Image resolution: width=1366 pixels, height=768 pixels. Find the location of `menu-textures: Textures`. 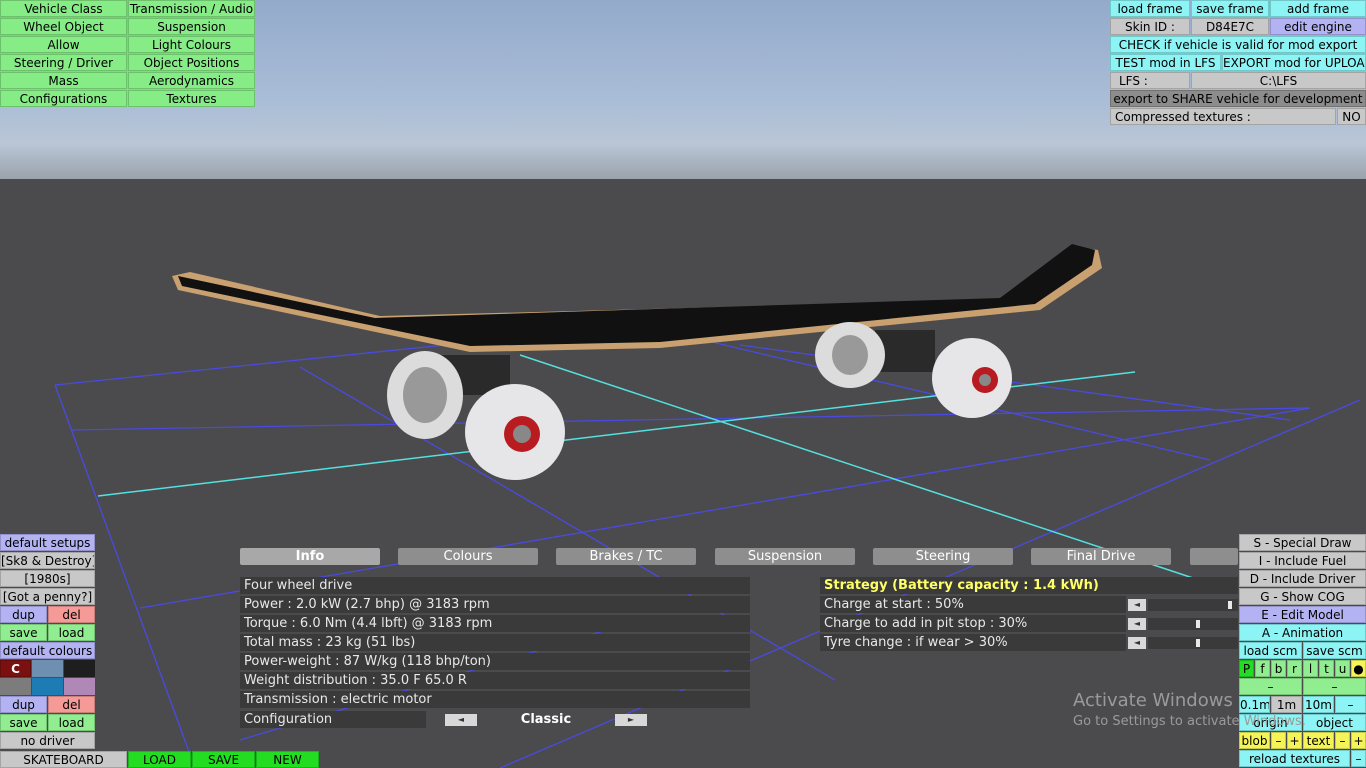

menu-textures: Textures is located at coordinates (191, 98).